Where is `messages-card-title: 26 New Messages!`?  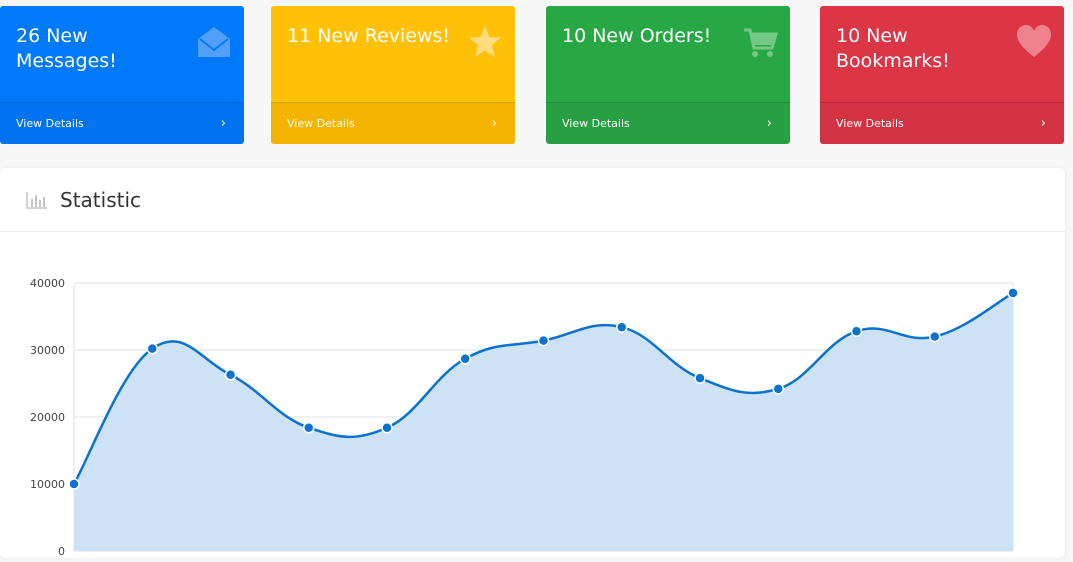 messages-card-title: 26 New Messages! is located at coordinates (66, 48).